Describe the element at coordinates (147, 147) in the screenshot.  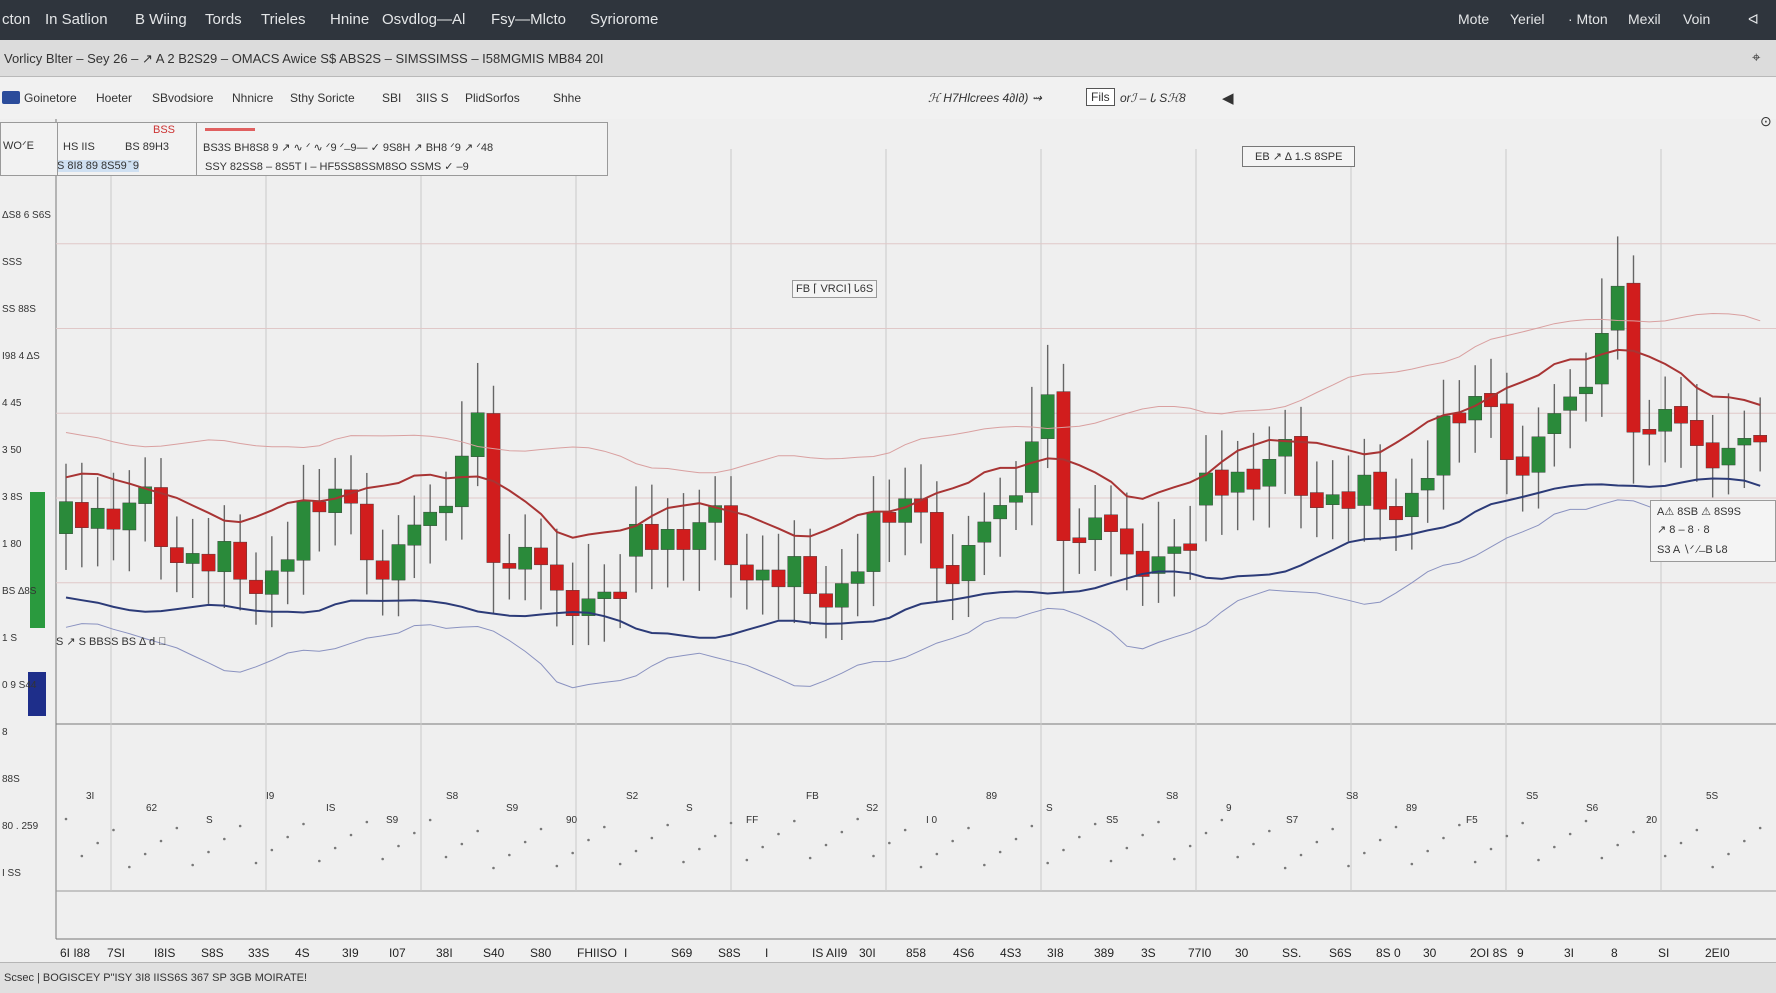
I see `panel-cell: BS 89H3` at that location.